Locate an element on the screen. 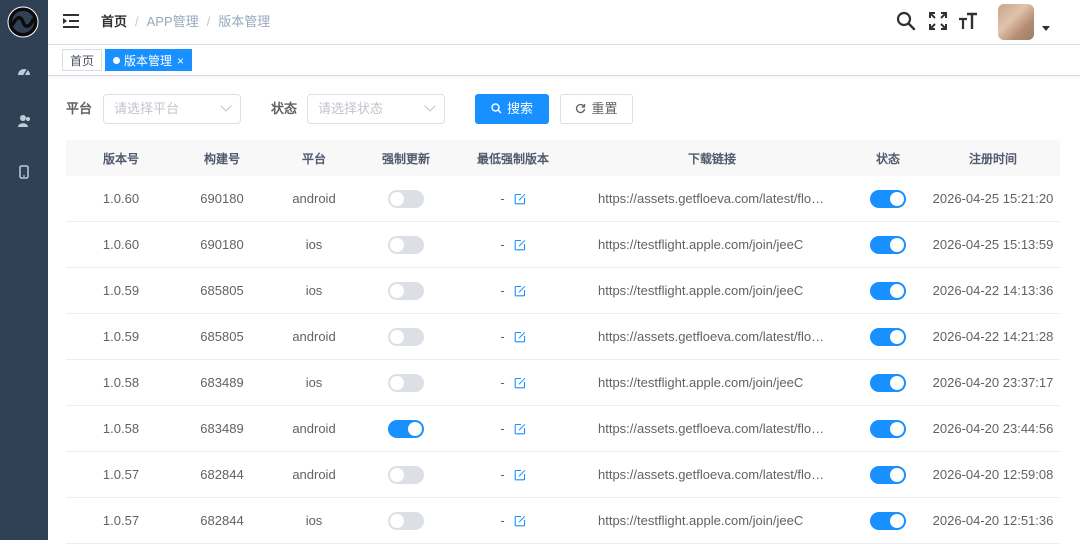  tag-close-icon: × is located at coordinates (180, 61).